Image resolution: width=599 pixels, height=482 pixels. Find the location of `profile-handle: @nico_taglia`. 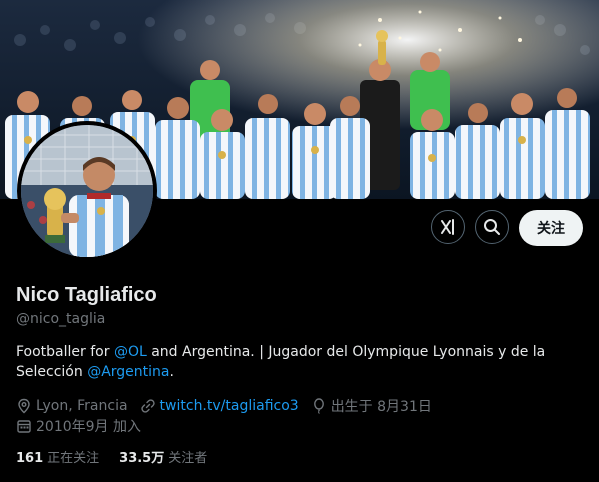

profile-handle: @nico_taglia is located at coordinates (61, 319).